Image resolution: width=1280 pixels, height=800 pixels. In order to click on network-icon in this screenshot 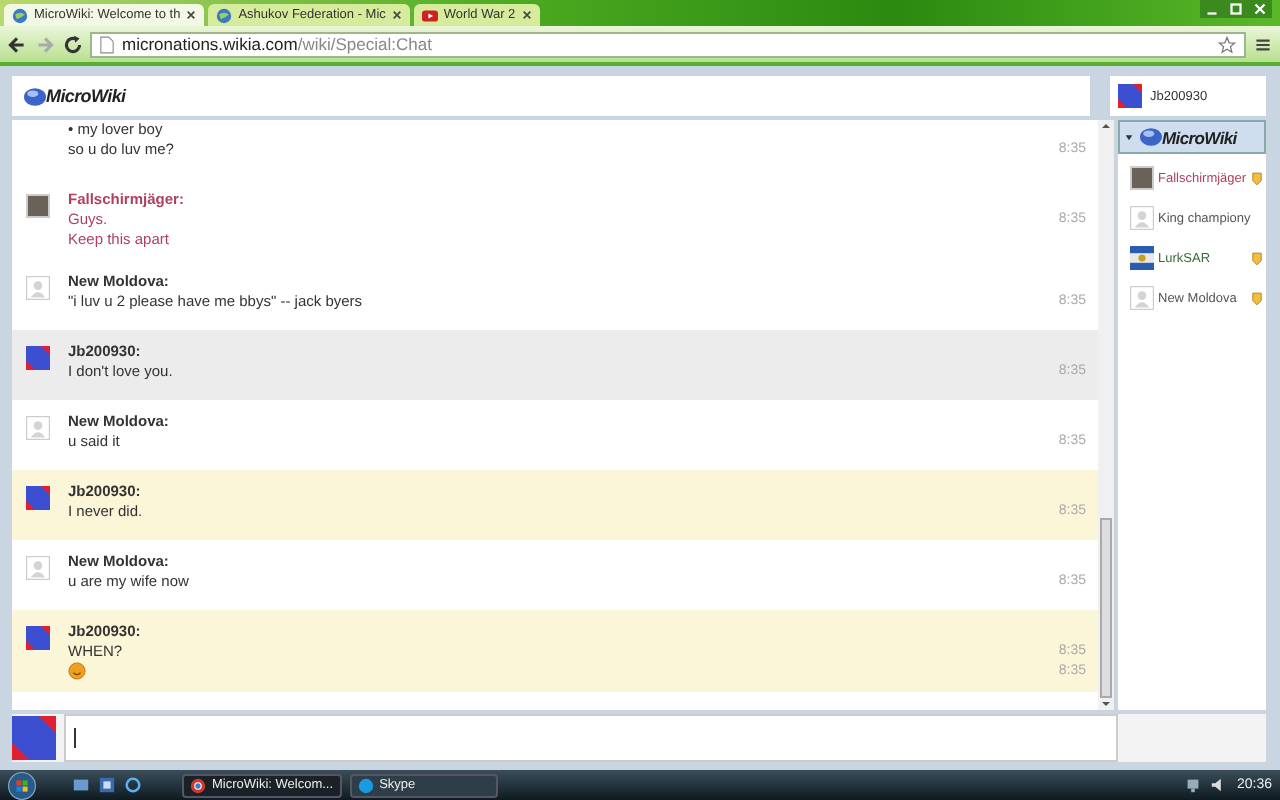, I will do `click(1193, 785)`.